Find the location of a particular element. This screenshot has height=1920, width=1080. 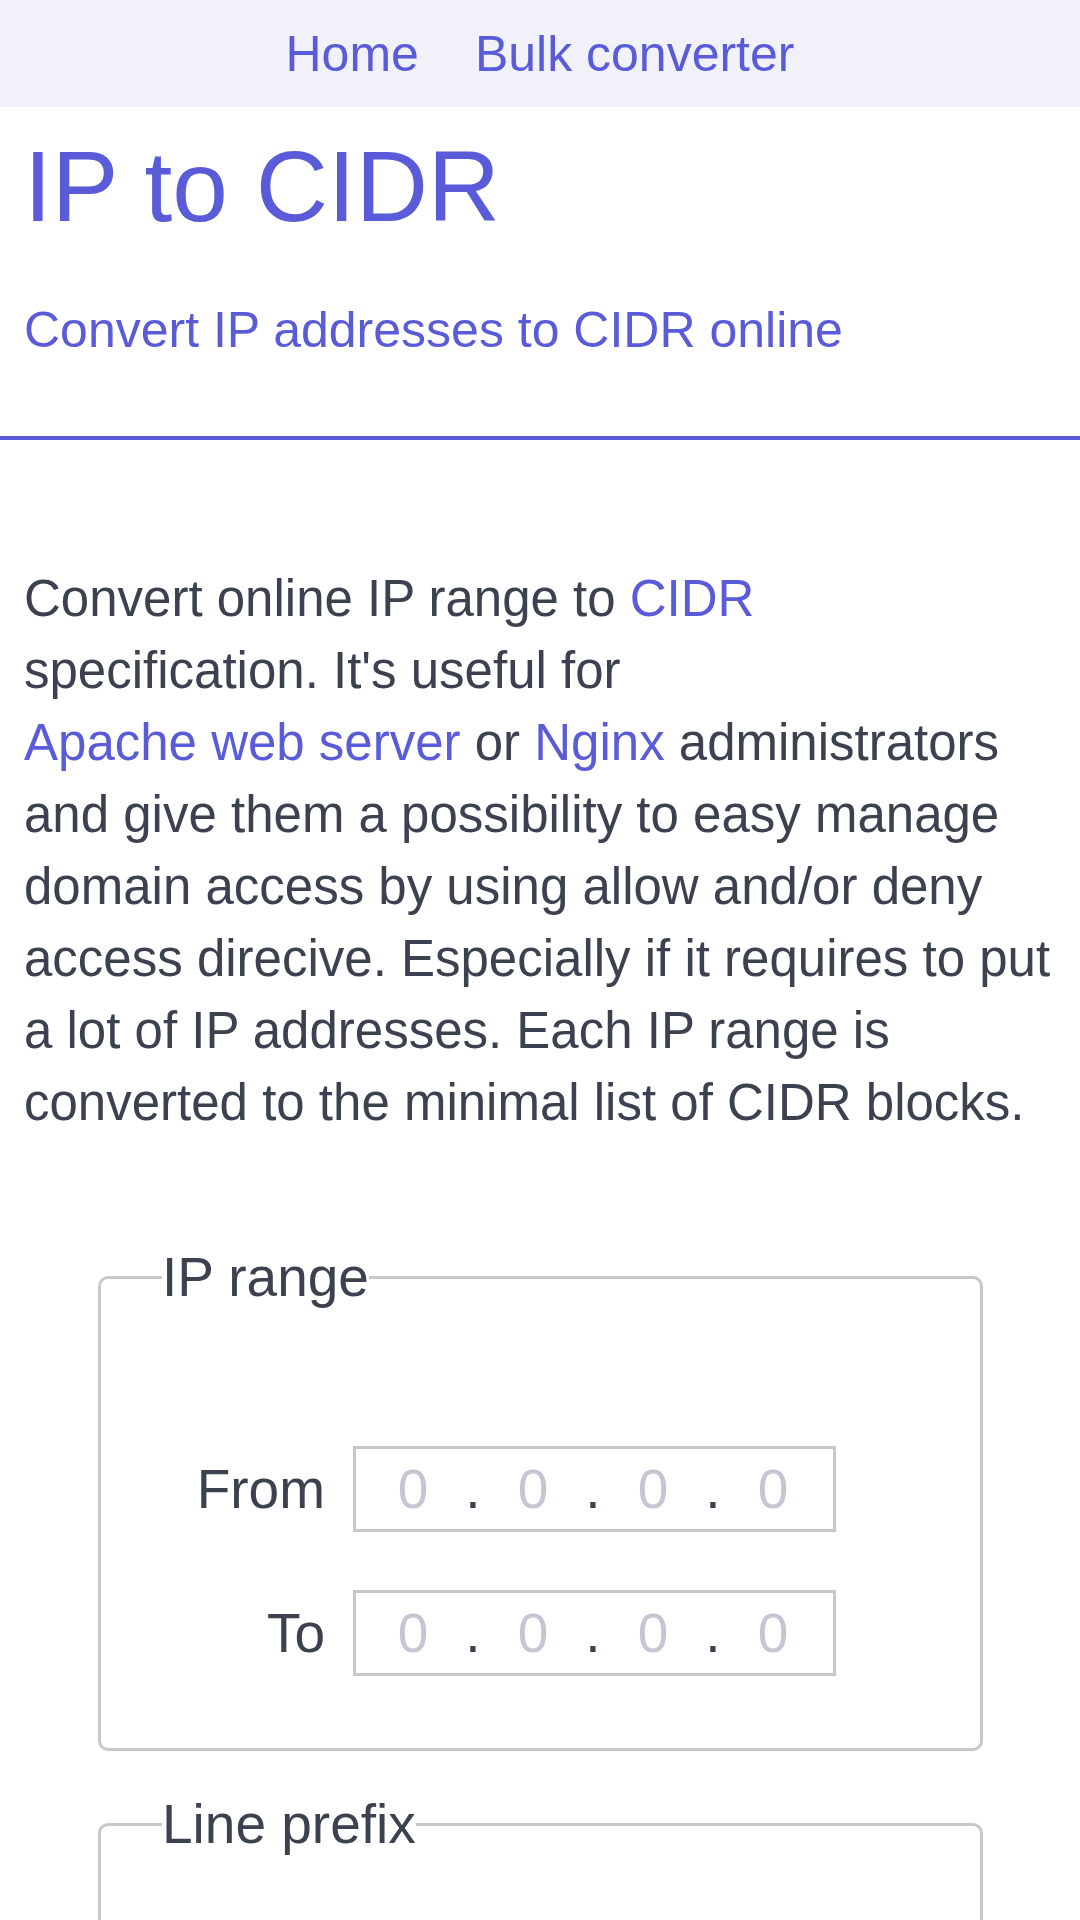

text-link: Nginx is located at coordinates (599, 742).